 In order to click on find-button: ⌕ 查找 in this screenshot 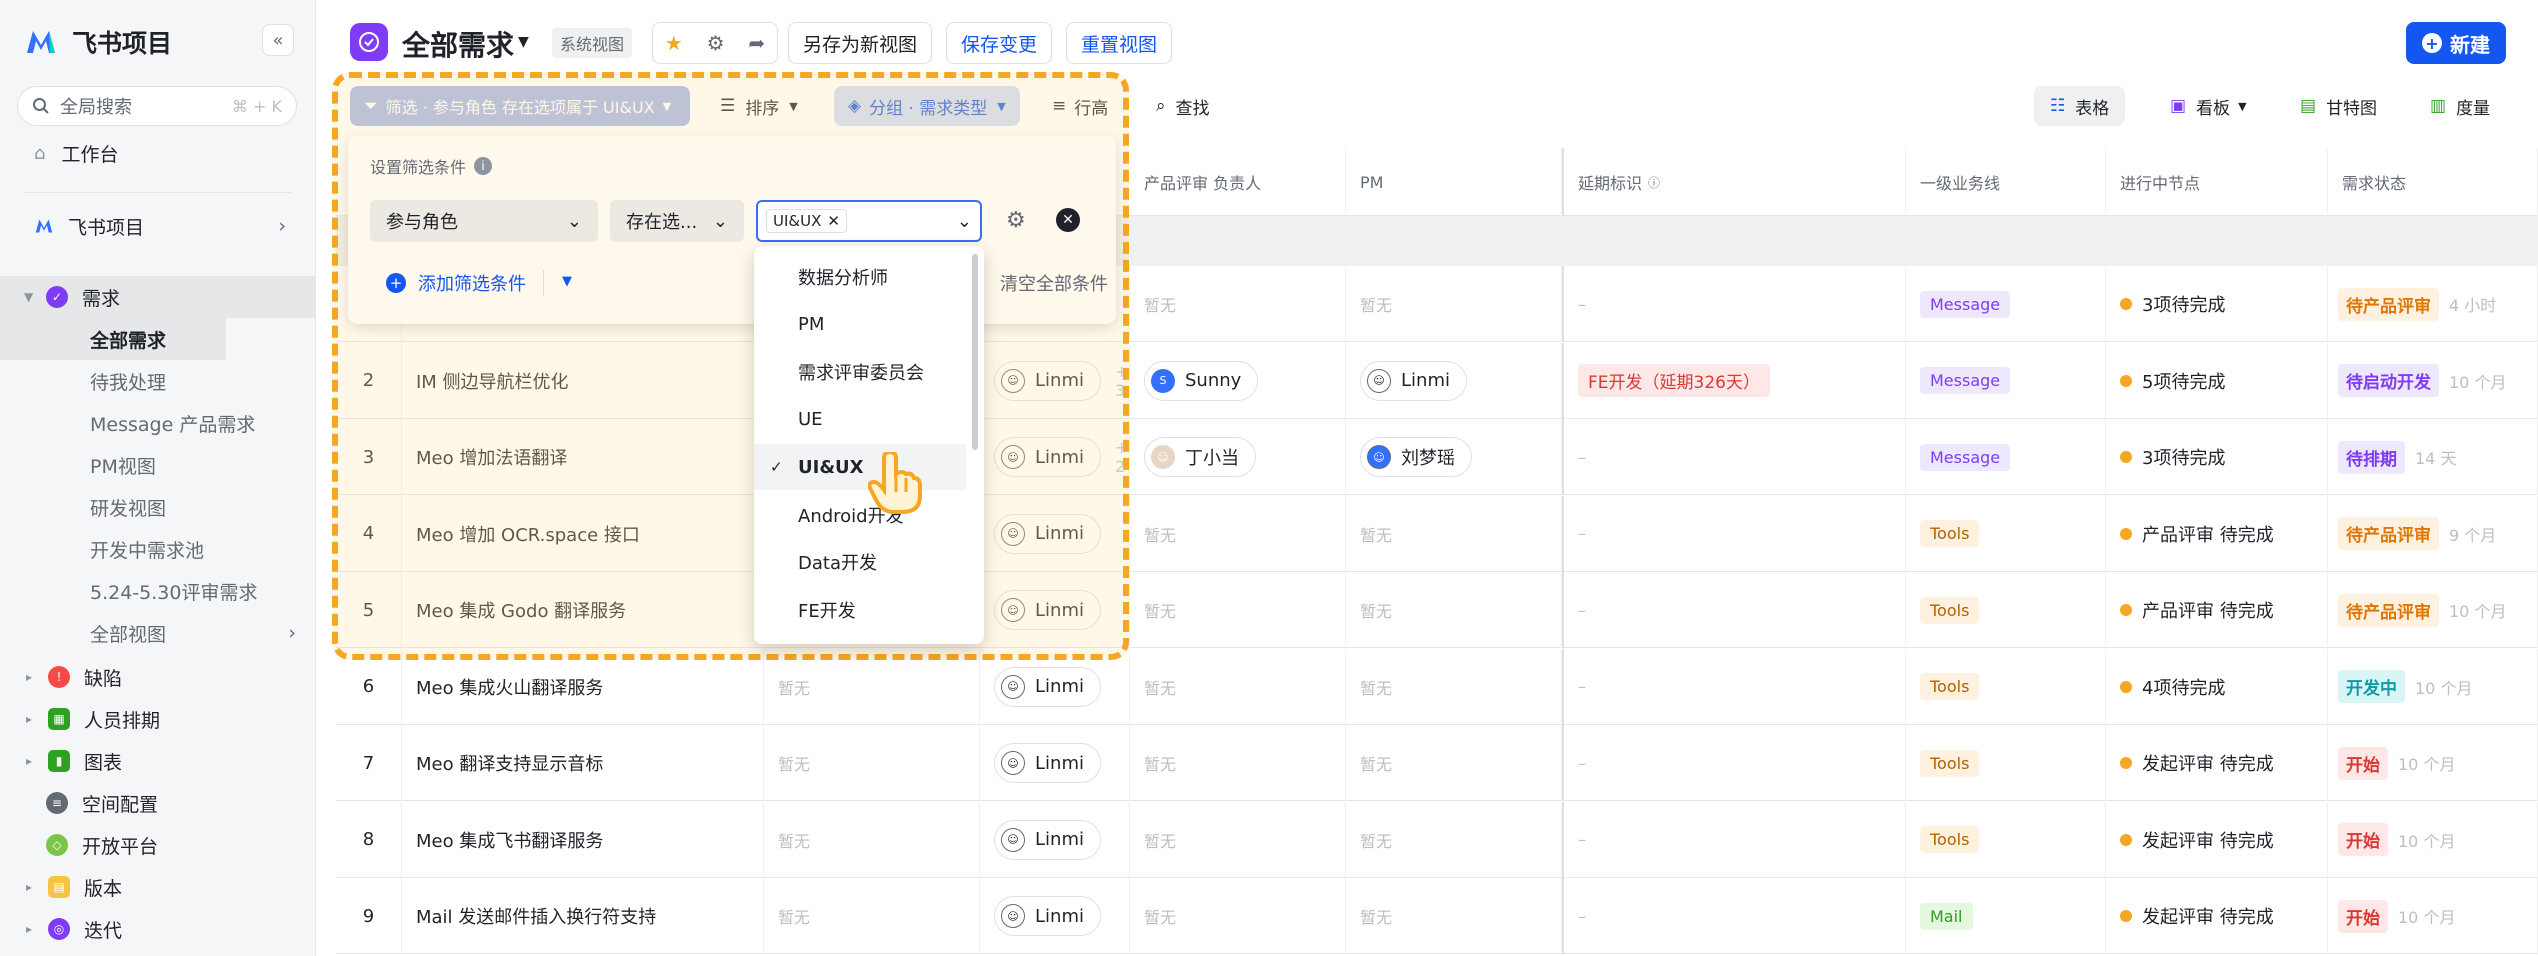, I will do `click(1183, 106)`.